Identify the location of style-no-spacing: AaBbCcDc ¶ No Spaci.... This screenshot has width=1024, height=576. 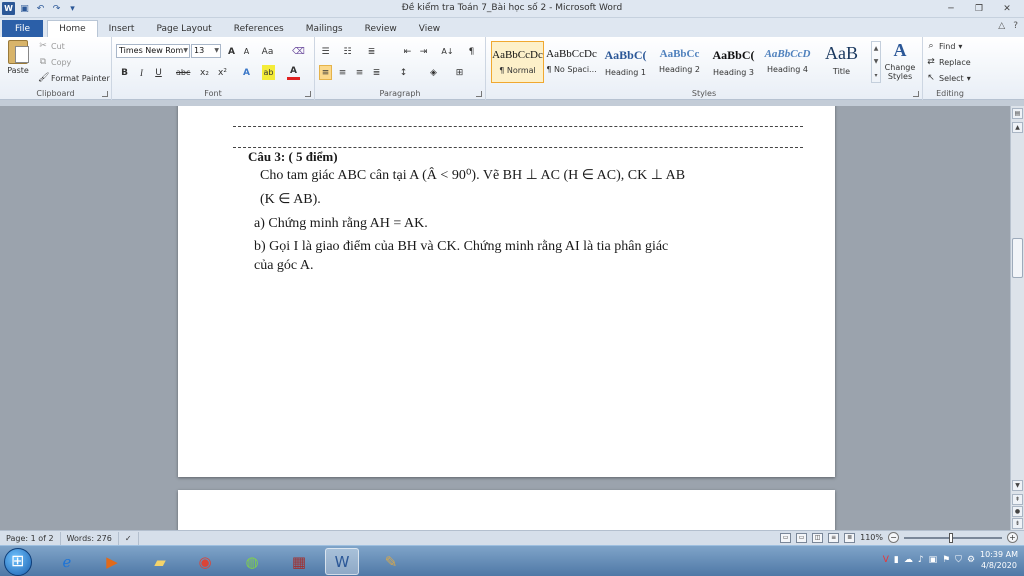
(571, 62).